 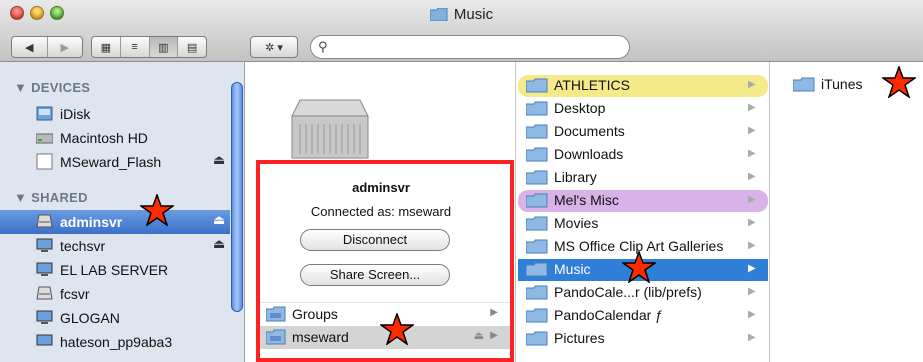 What do you see at coordinates (192, 47) in the screenshot?
I see `coverflow-view-button: ▤` at bounding box center [192, 47].